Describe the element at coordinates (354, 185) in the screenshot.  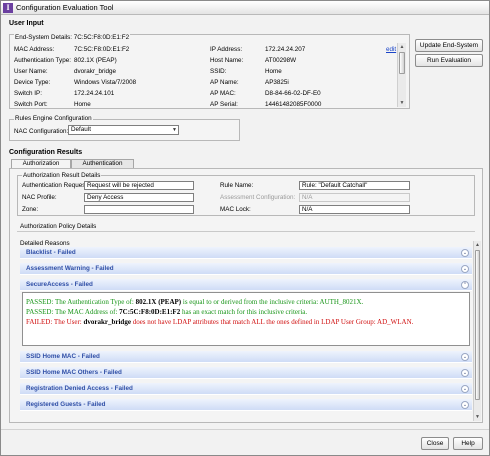
I see `rule-name-field: Rule: "Default Catchall"` at that location.